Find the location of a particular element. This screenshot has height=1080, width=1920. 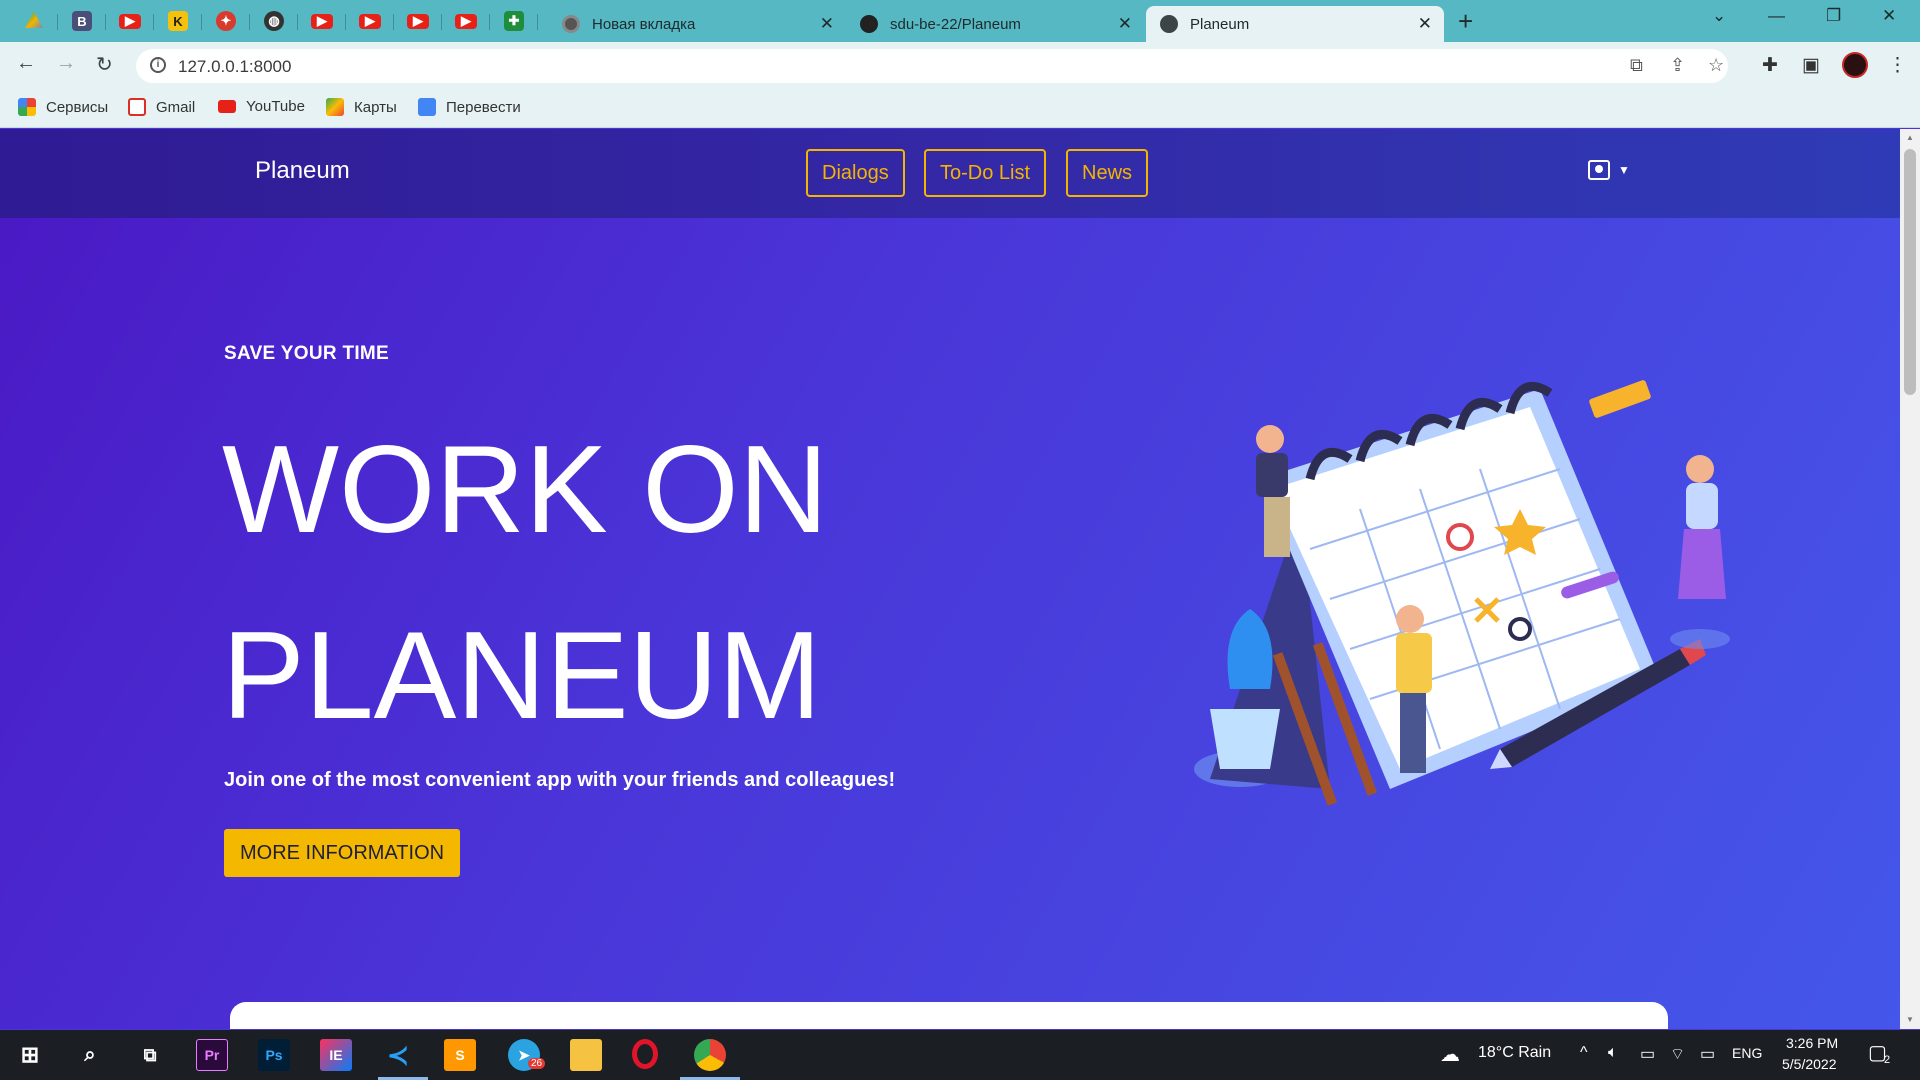

hero-title-line-1: WORK ON is located at coordinates (525, 490).